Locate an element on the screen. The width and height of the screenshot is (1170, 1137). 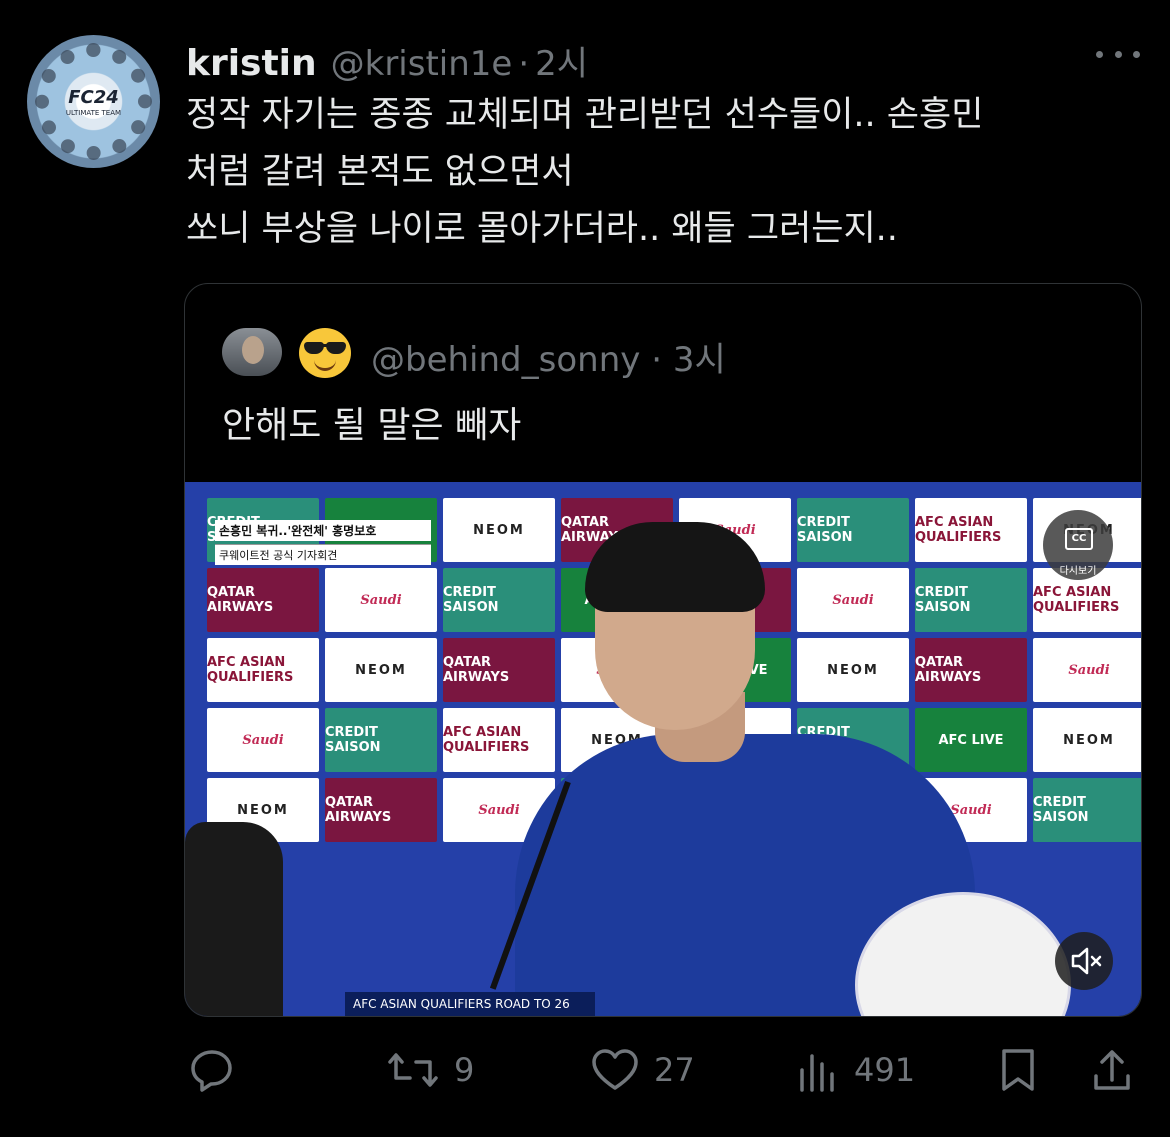
tweet-text-line: 정작 자기는 종종 교체되며 관리받던 선수들이.. 손흥민 is located at coordinates (585, 115).